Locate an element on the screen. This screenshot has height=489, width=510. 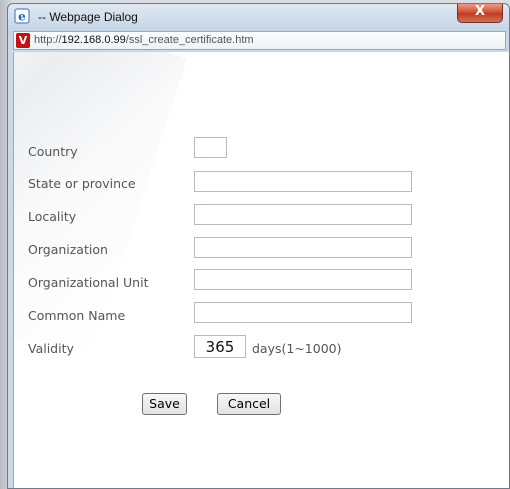
organization-field is located at coordinates (303, 247).